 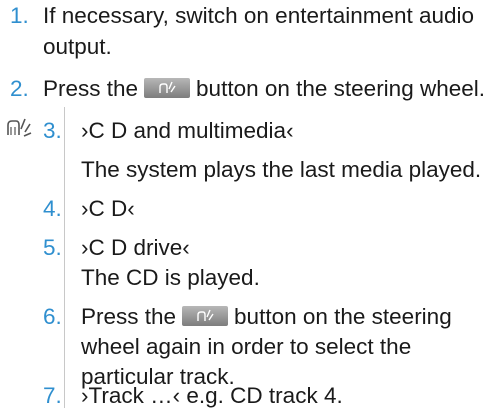 I want to click on step-number: 1., so click(x=19, y=15).